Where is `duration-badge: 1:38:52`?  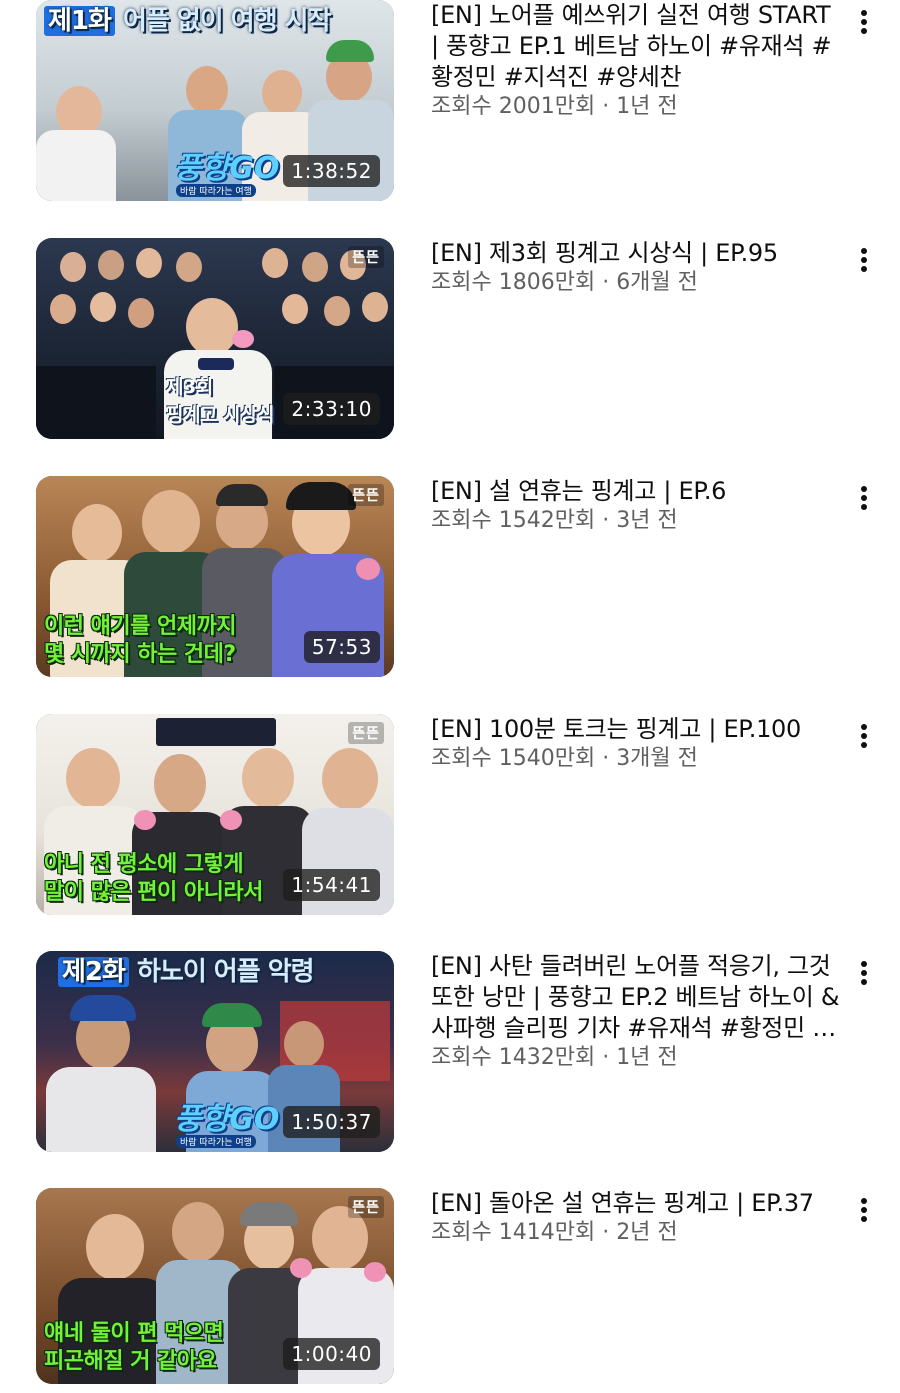 duration-badge: 1:38:52 is located at coordinates (331, 171).